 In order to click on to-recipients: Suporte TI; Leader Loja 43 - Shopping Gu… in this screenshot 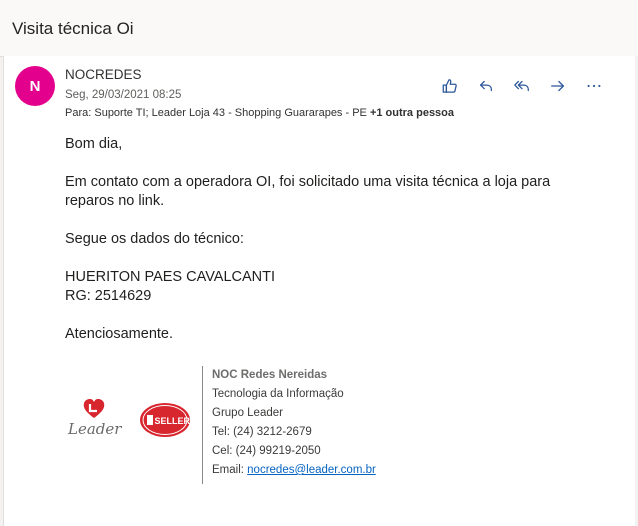, I will do `click(230, 113)`.